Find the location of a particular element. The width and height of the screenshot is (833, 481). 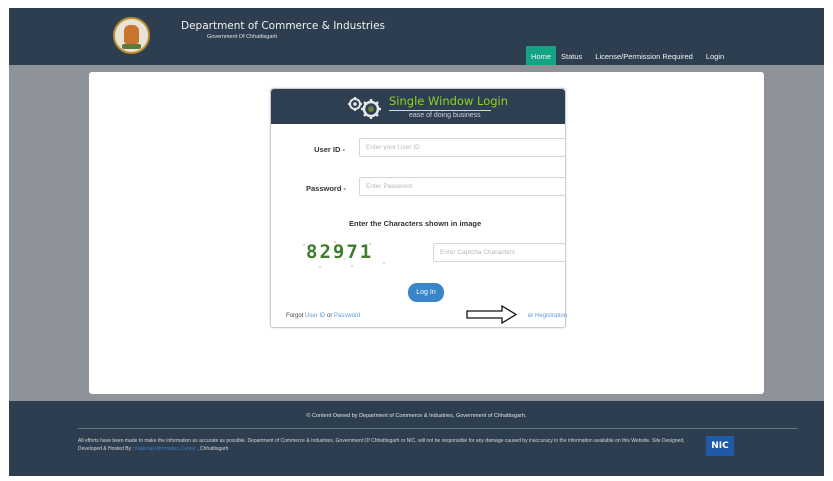

nic-link: National Informatics Center is located at coordinates (165, 449).